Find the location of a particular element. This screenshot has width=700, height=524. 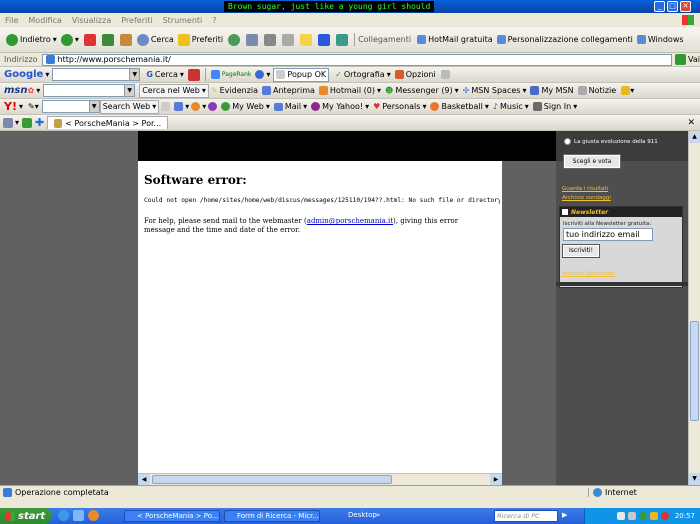

info-icon is located at coordinates (260, 74).